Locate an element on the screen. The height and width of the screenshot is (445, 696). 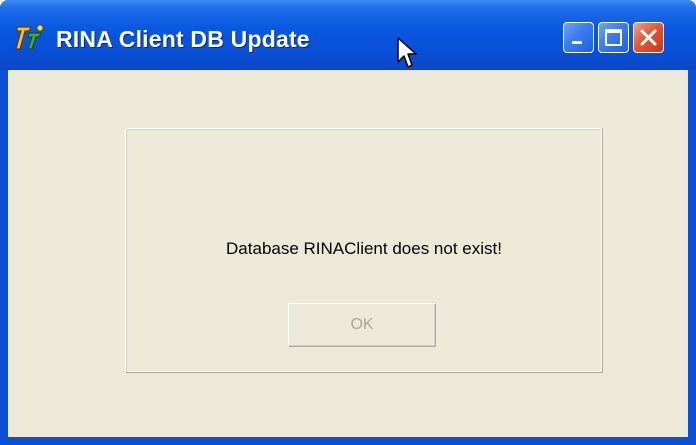
mouse-cursor-icon is located at coordinates (407, 52).